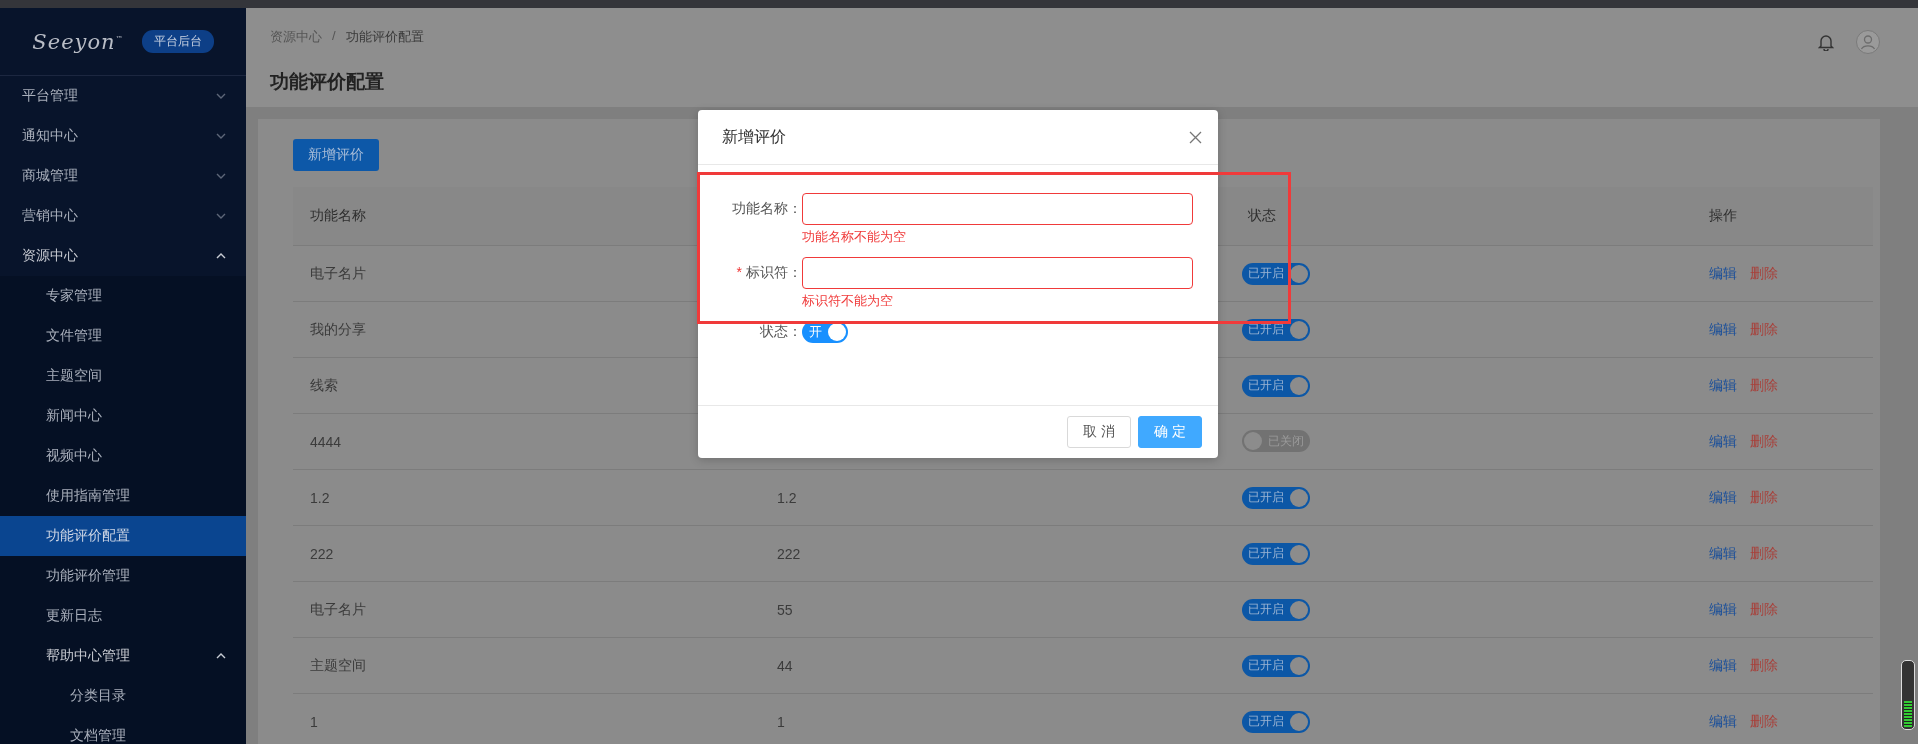 This screenshot has height=744, width=1918. I want to click on dialog-title: 新增评价, so click(754, 136).